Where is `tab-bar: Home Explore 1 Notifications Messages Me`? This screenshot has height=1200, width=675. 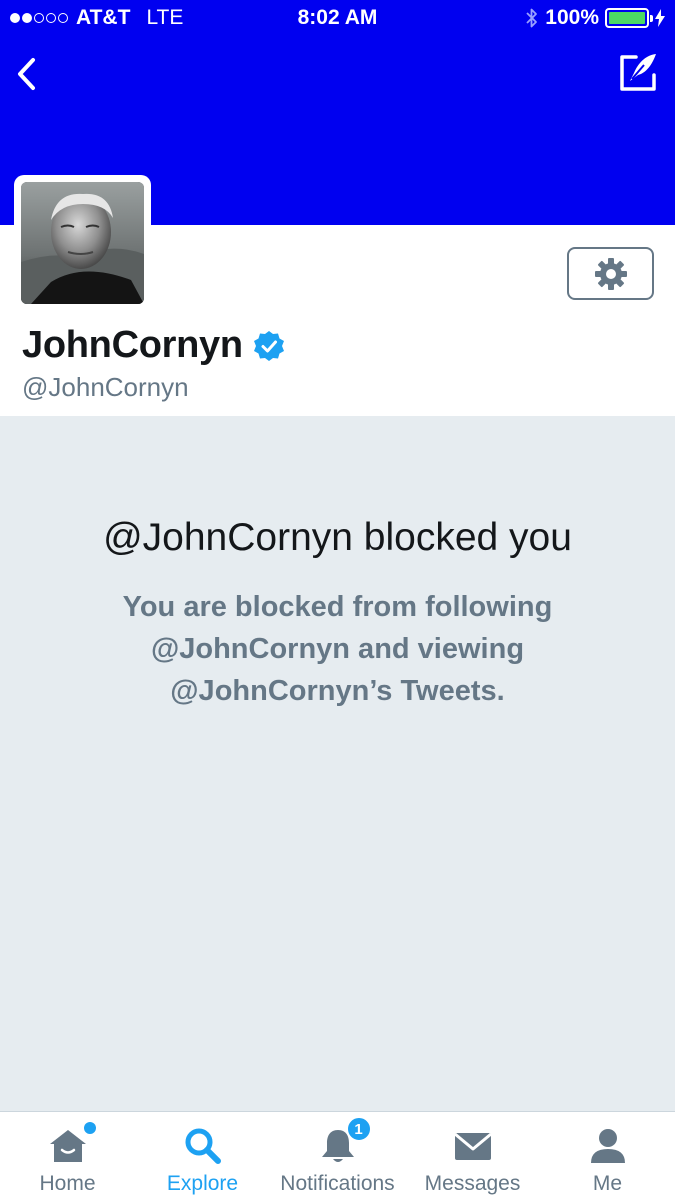
tab-bar: Home Explore 1 Notifications Messages Me is located at coordinates (337, 1155).